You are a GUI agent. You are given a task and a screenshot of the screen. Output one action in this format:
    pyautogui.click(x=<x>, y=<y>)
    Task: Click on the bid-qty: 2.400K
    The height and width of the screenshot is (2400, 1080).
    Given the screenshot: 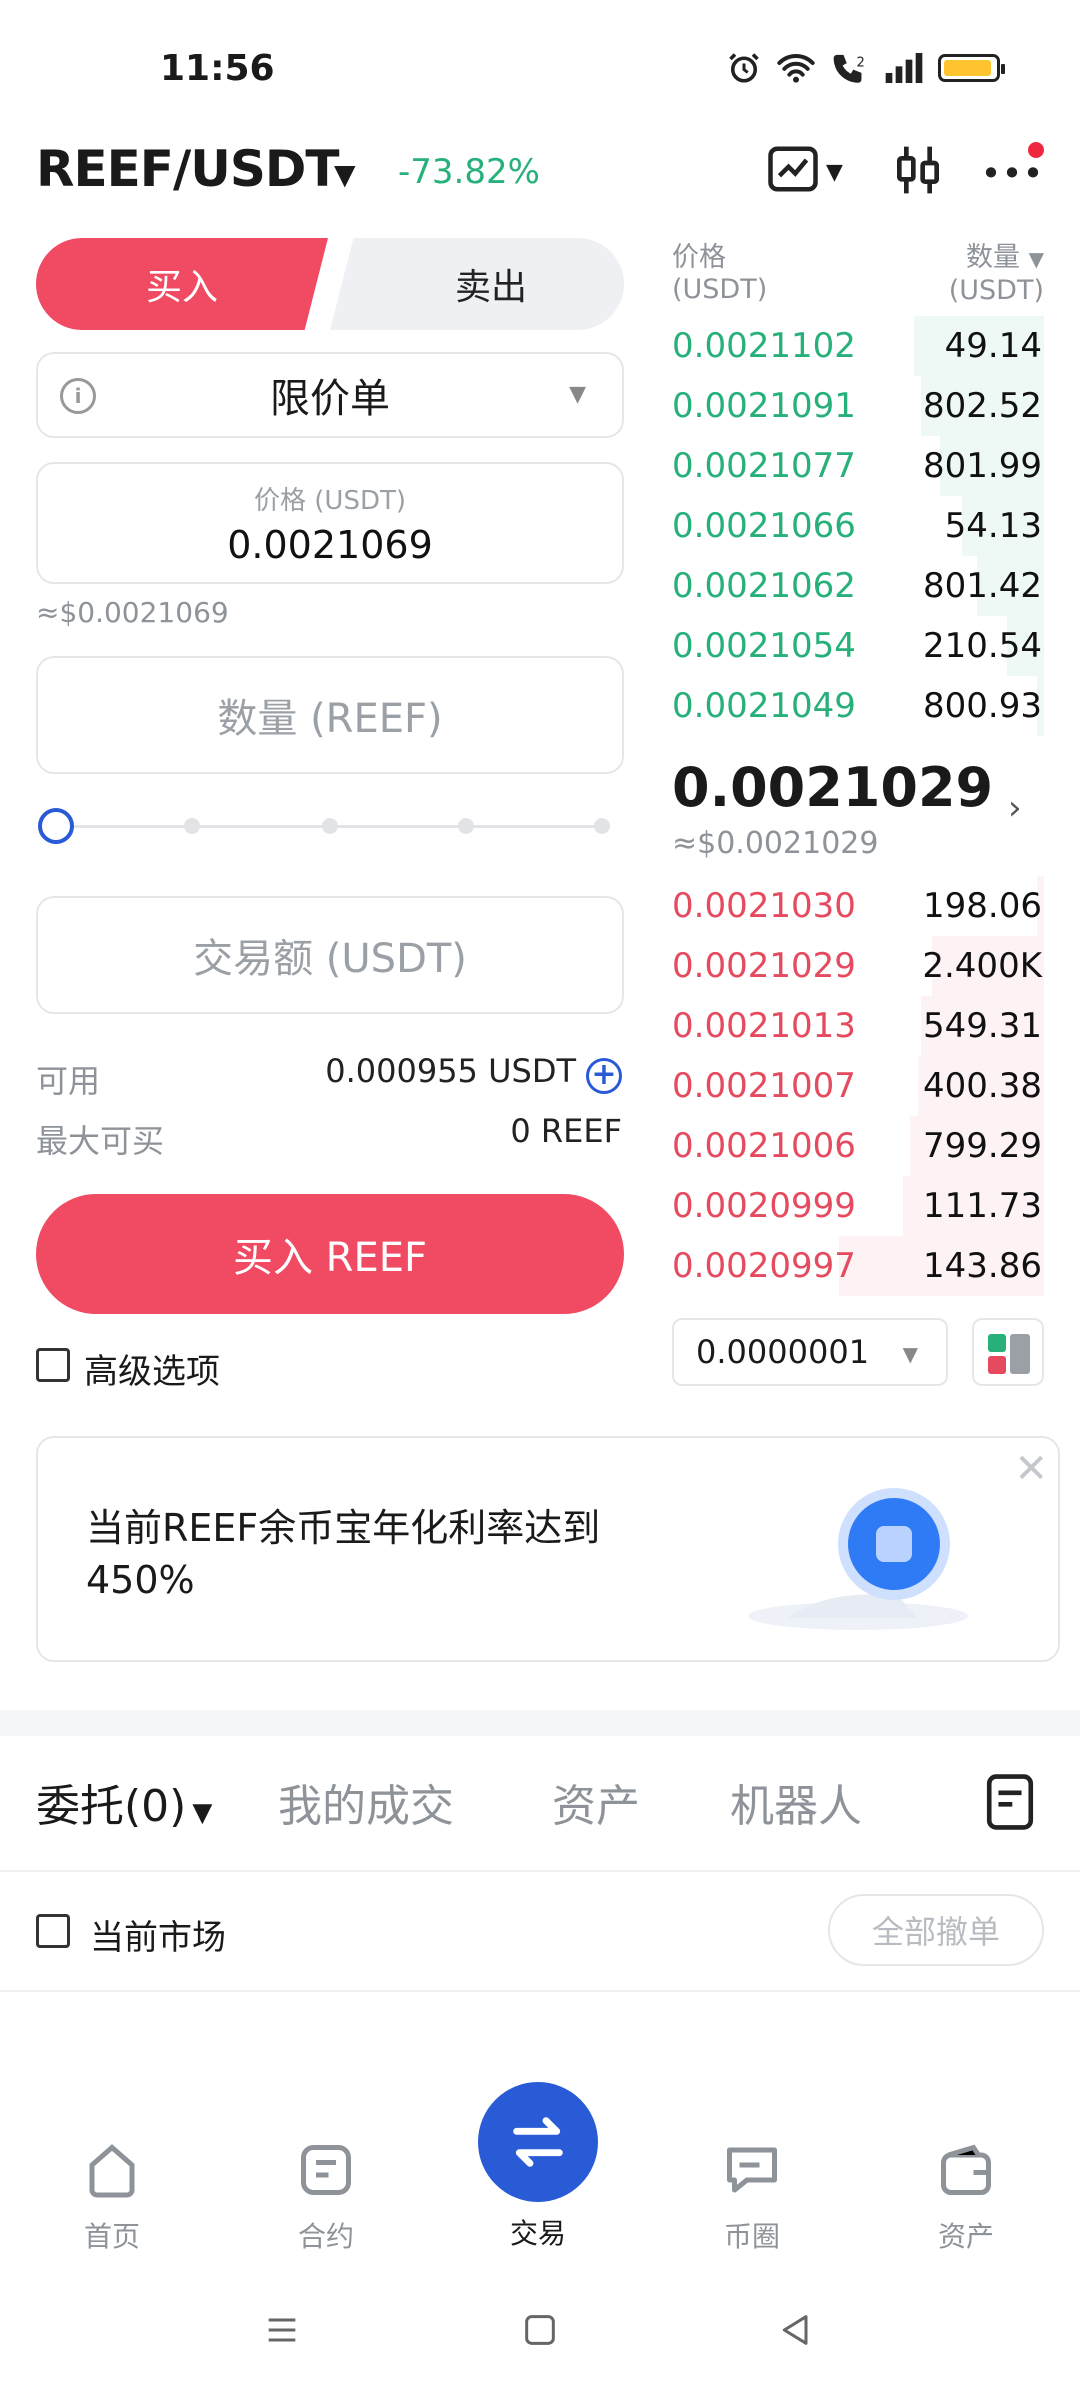 What is the action you would take?
    pyautogui.click(x=982, y=966)
    